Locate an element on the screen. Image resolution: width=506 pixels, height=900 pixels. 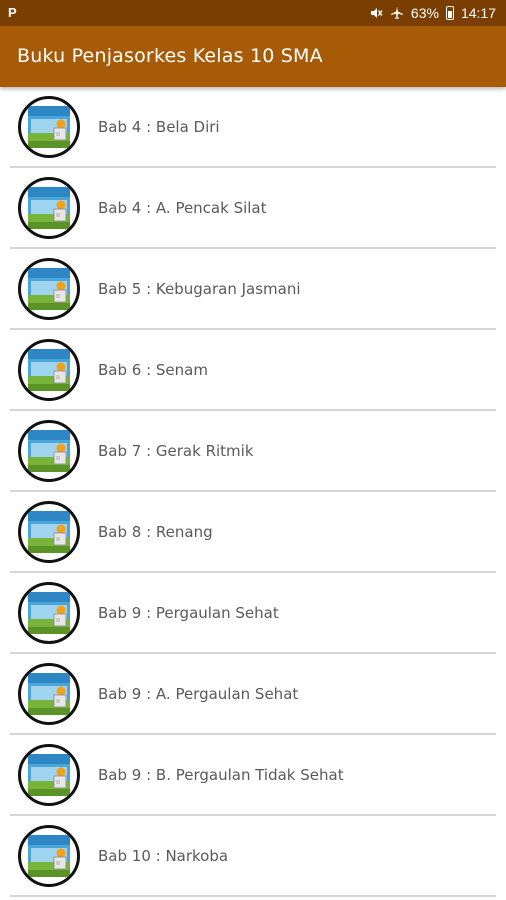
list-item: Bab 9 : A. Pergaulan Sehat is located at coordinates (253, 694).